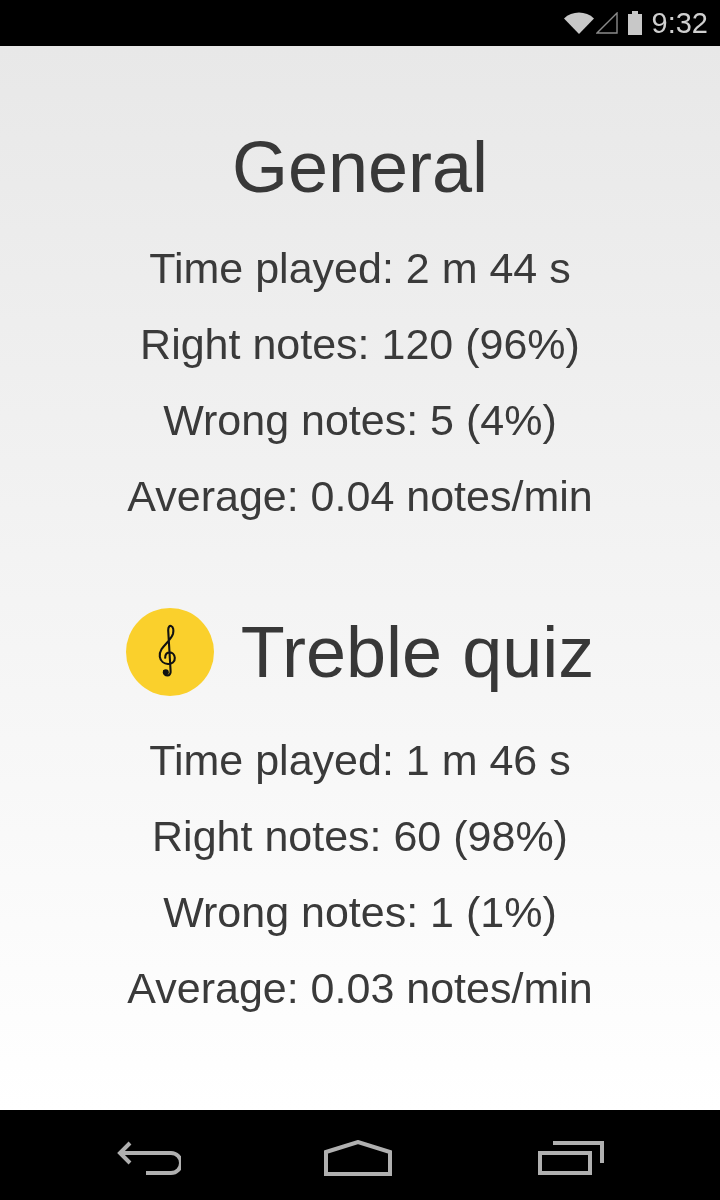 The image size is (720, 1200). Describe the element at coordinates (360, 836) in the screenshot. I see `stat-line: Right notes: 60 (98%)` at that location.